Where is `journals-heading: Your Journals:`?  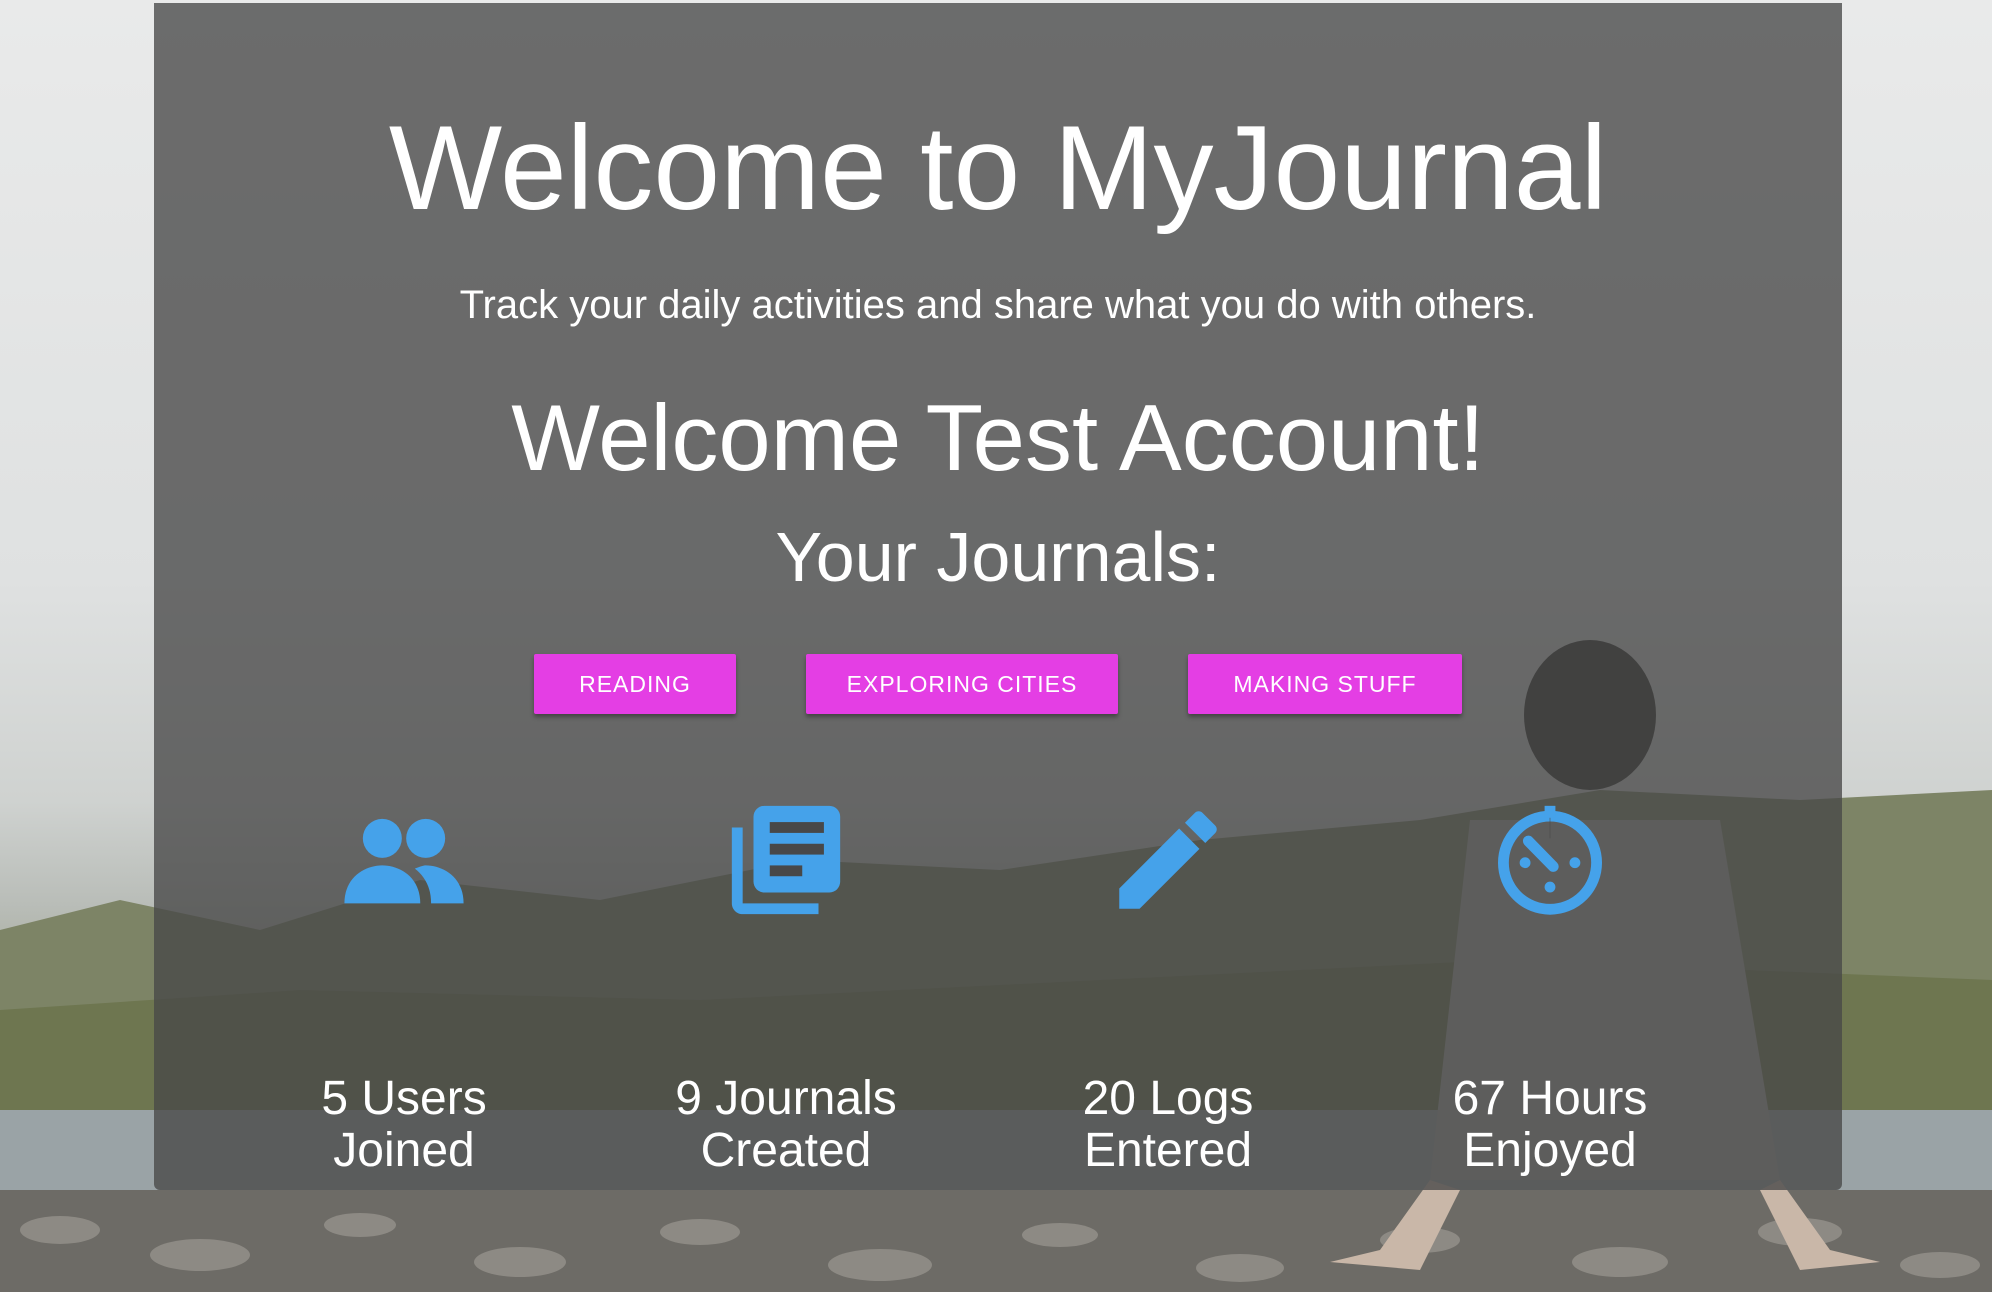 journals-heading: Your Journals: is located at coordinates (998, 557).